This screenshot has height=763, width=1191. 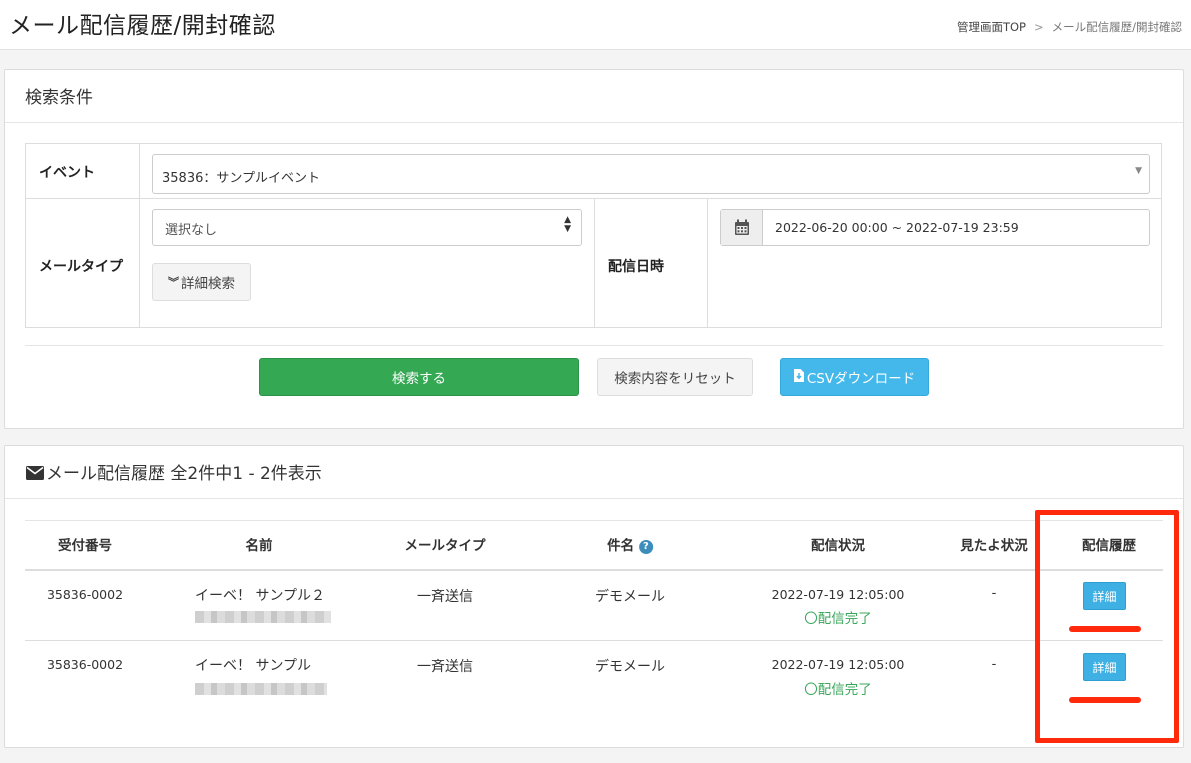 I want to click on detail-search-button-label: 詳細検索, so click(x=208, y=284).